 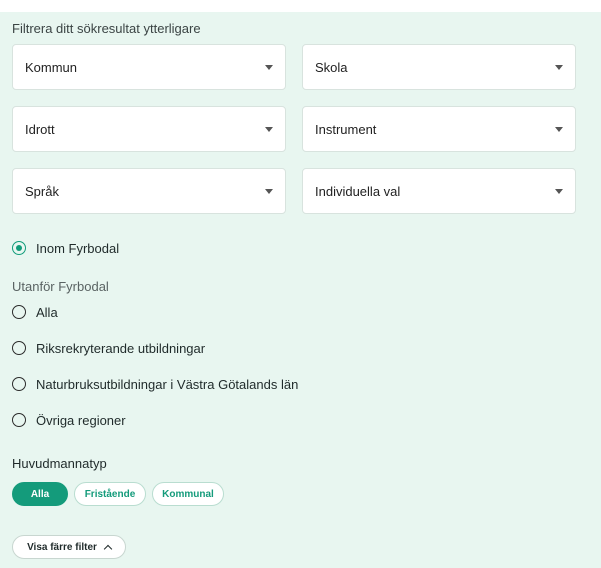 I want to click on show-fewer-filters-label: Visa färre filter, so click(x=62, y=547).